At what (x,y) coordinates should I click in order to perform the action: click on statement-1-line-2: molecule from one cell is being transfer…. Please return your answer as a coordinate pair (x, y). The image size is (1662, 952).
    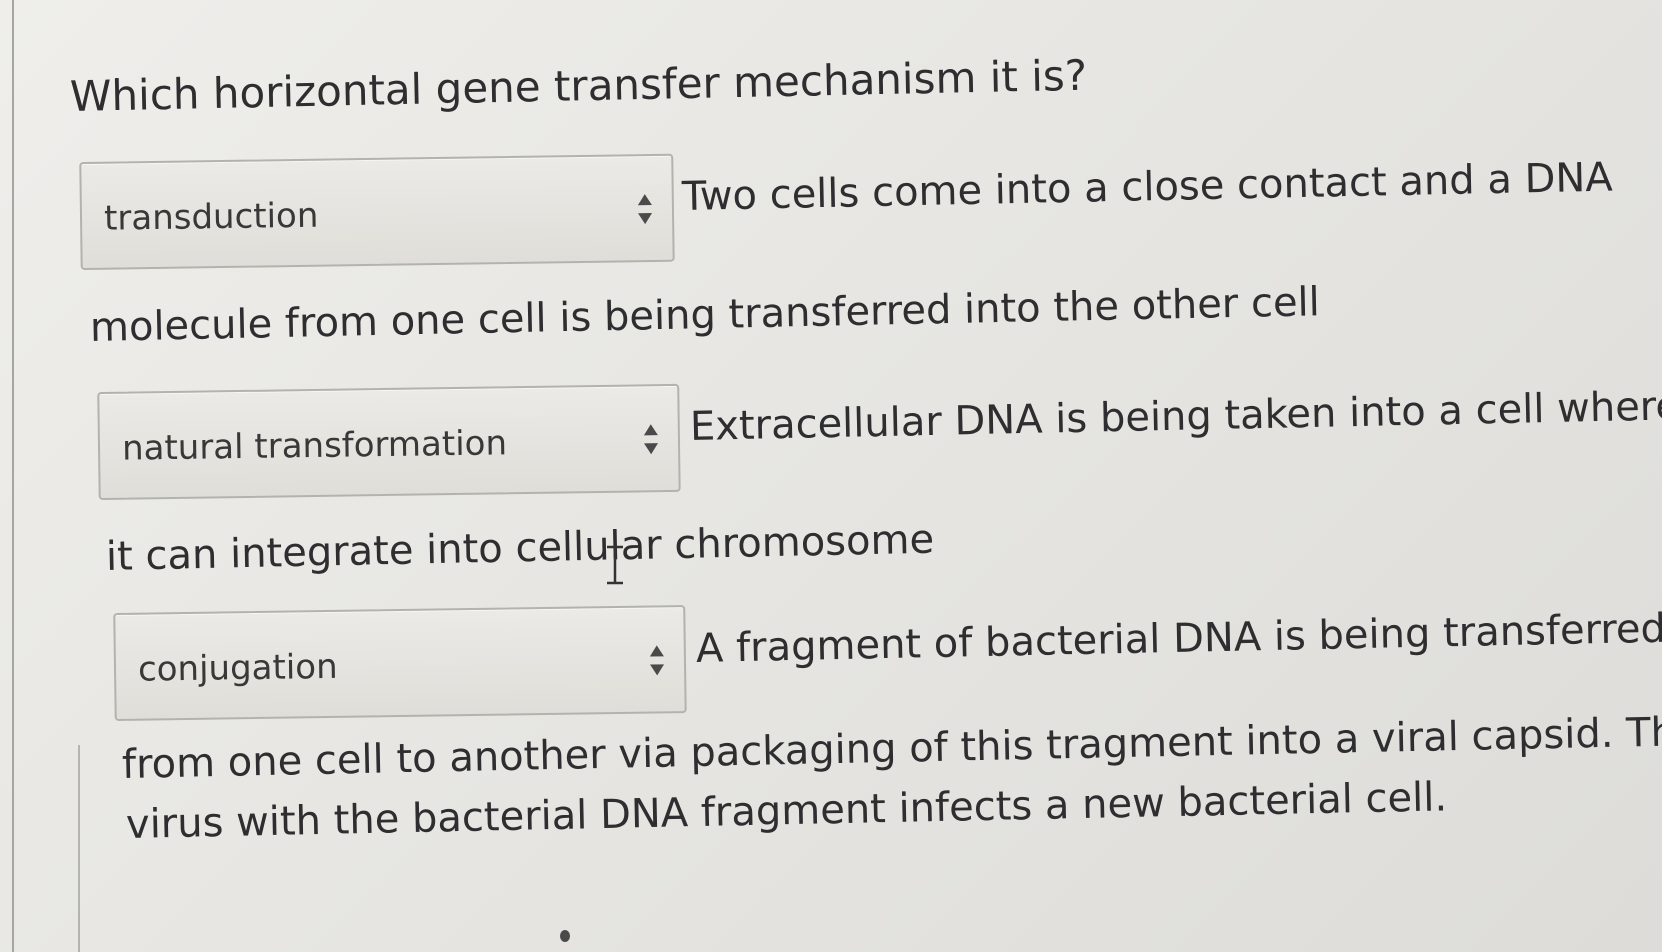
    Looking at the image, I should click on (705, 315).